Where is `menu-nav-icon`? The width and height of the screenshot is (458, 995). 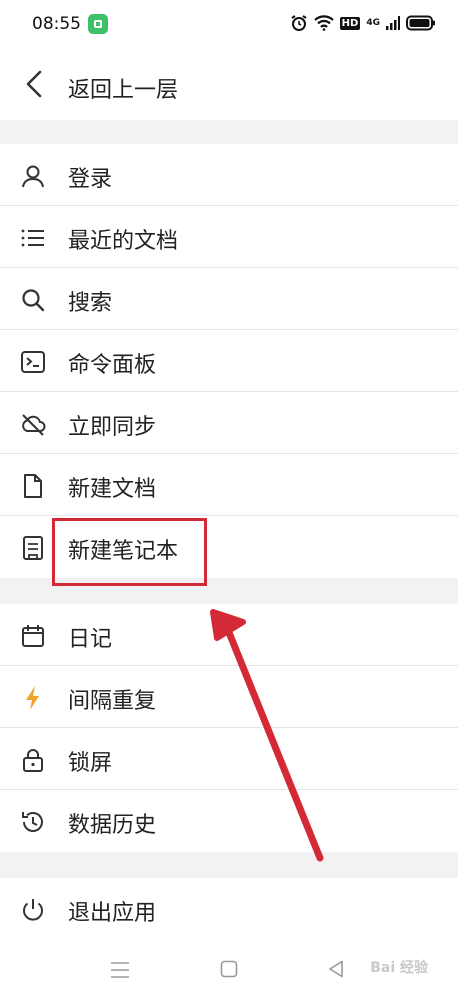 menu-nav-icon is located at coordinates (120, 970).